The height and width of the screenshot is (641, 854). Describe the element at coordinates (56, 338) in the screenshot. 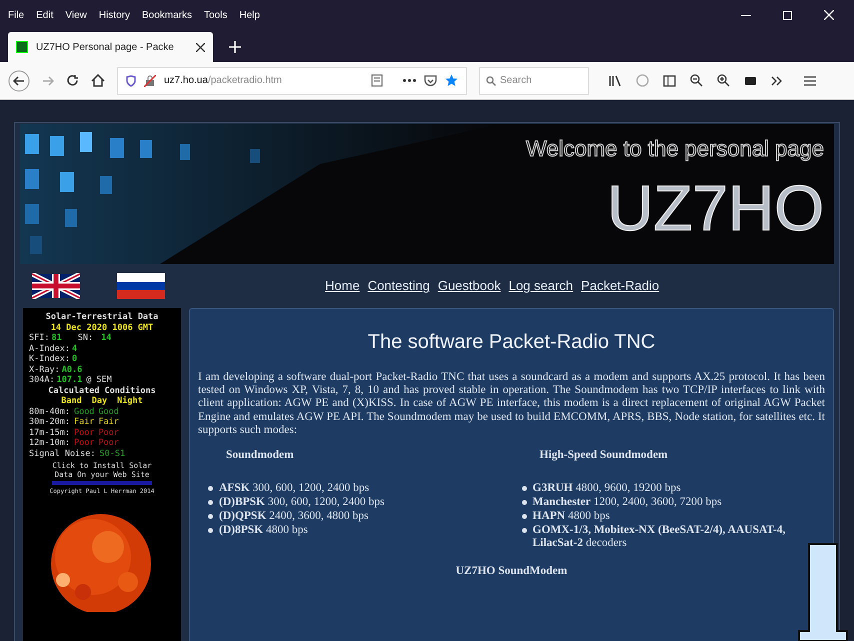

I see `reading-value: 81` at that location.